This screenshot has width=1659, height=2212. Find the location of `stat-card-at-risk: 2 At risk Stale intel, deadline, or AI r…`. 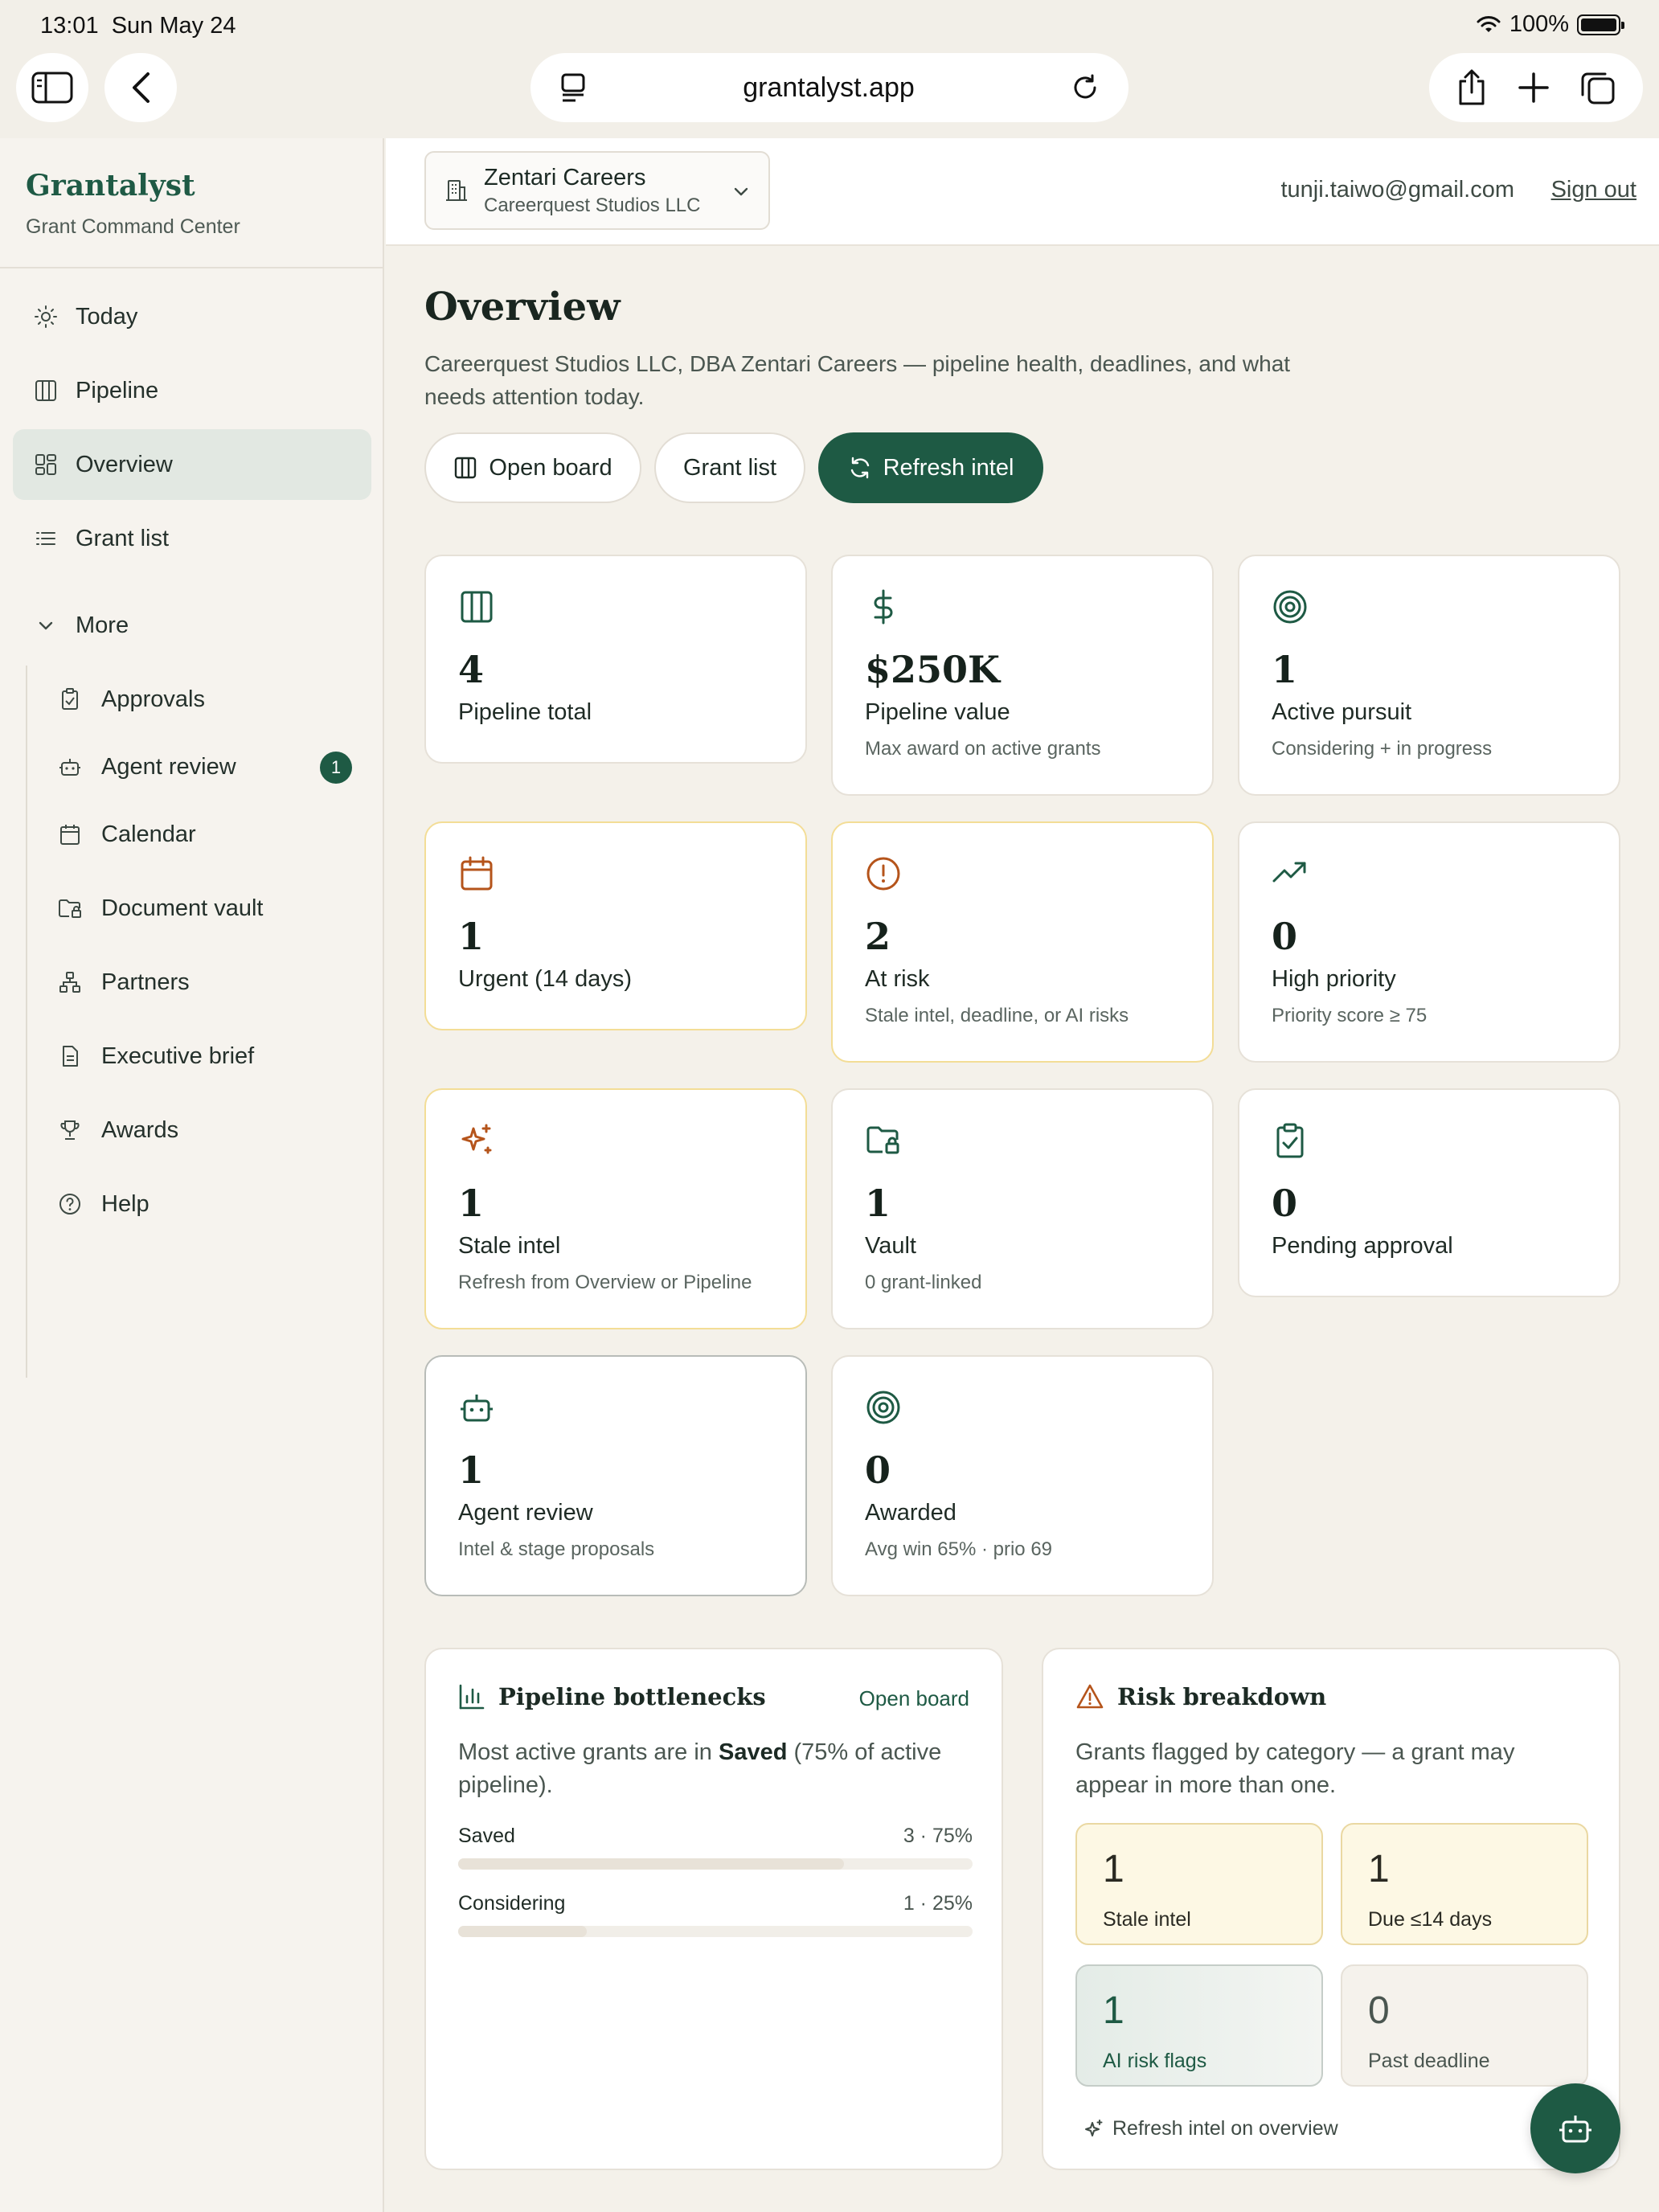

stat-card-at-risk: 2 At risk Stale intel, deadline, or AI r… is located at coordinates (1022, 942).